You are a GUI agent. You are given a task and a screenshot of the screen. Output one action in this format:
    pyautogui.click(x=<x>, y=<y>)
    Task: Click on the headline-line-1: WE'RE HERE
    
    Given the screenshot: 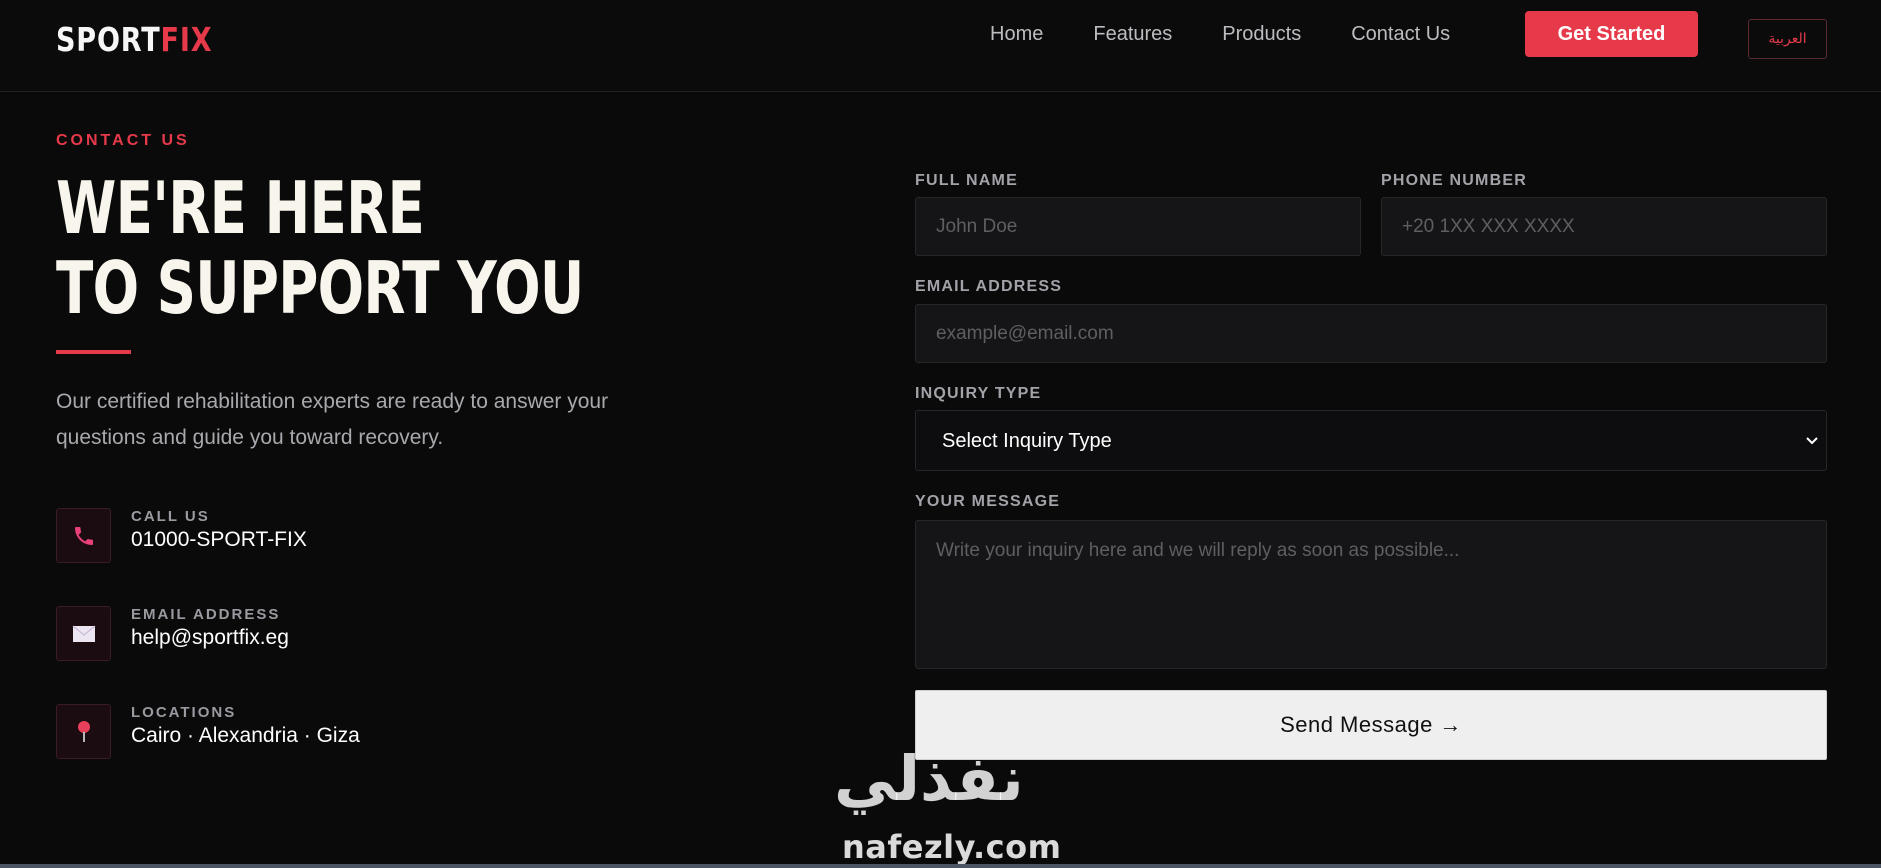 What is the action you would take?
    pyautogui.click(x=240, y=208)
    